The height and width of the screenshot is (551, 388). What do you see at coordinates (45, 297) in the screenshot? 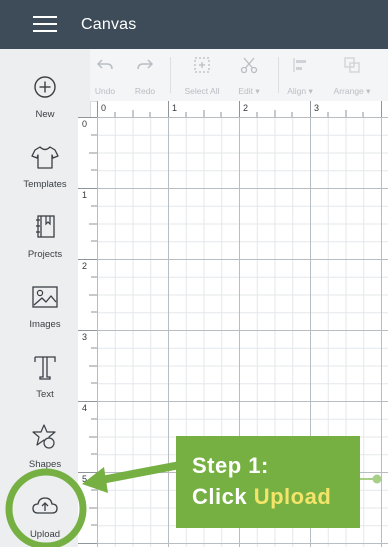
I see `image-icon` at bounding box center [45, 297].